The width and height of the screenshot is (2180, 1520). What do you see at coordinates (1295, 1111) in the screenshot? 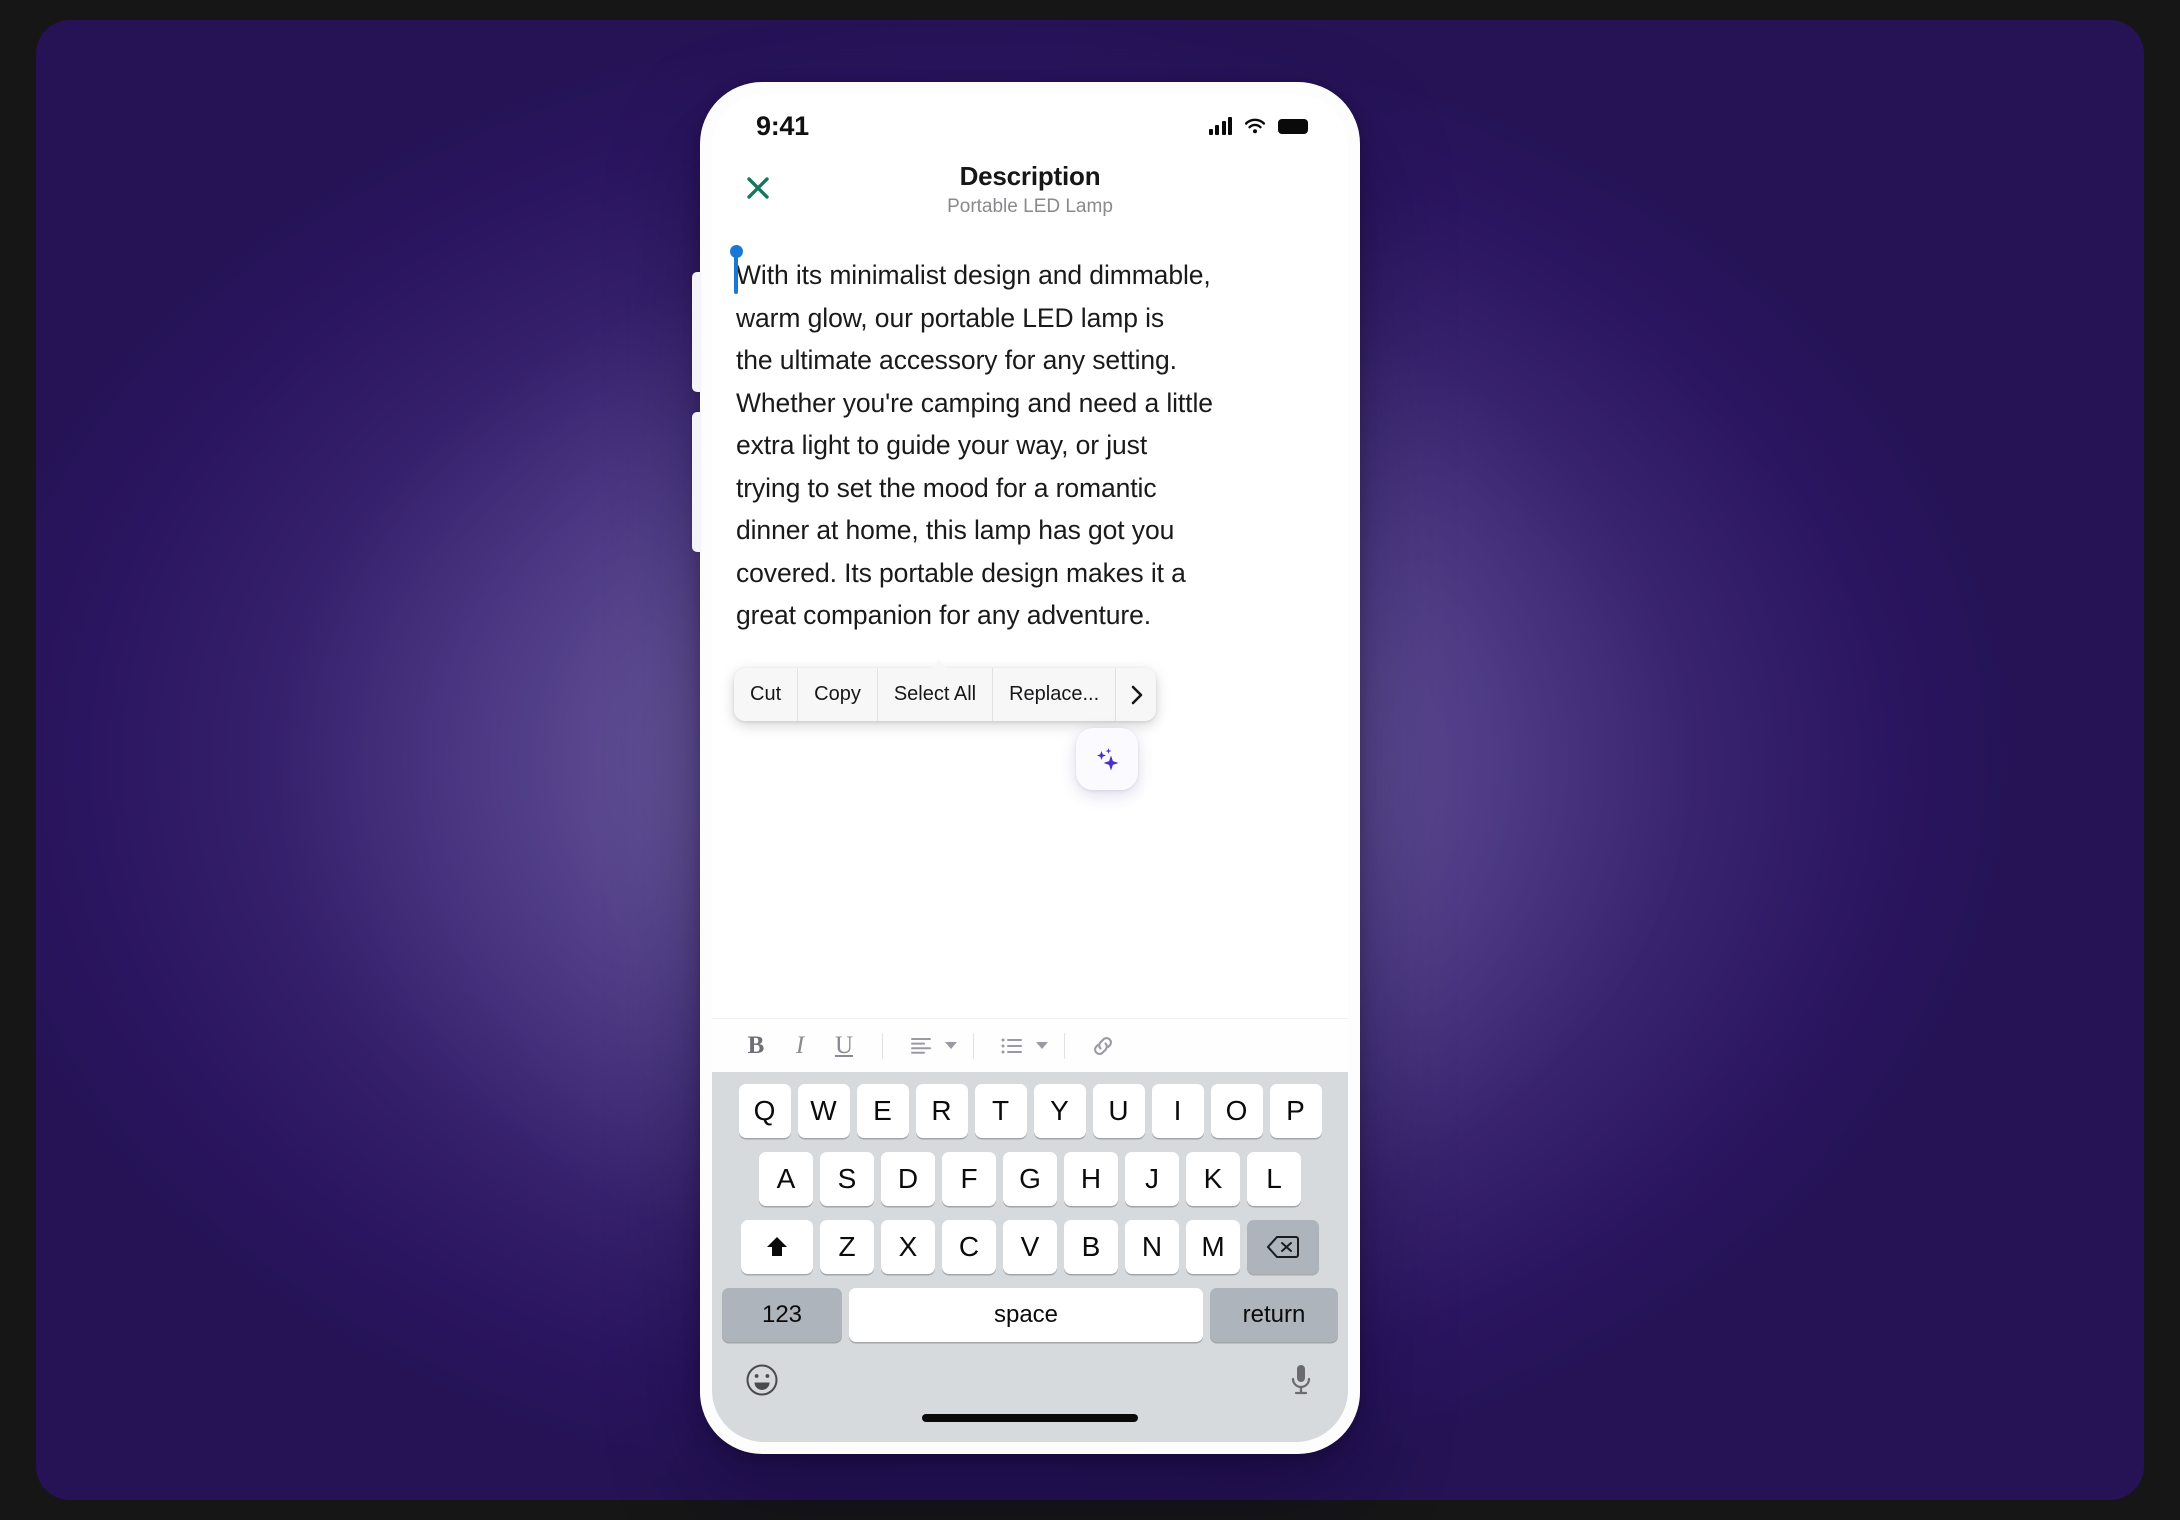
I see `key-p: P` at bounding box center [1295, 1111].